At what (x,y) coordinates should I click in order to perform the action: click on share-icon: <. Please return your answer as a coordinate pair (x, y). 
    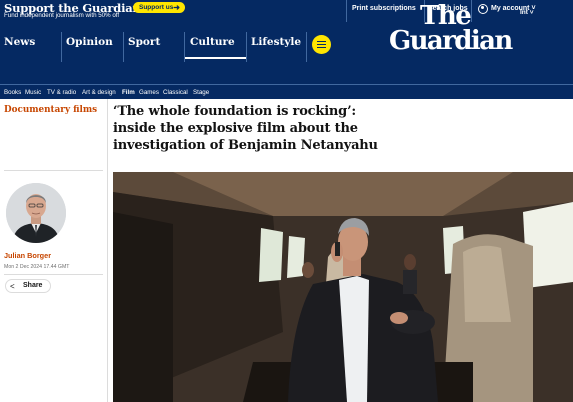
    Looking at the image, I should click on (12, 286).